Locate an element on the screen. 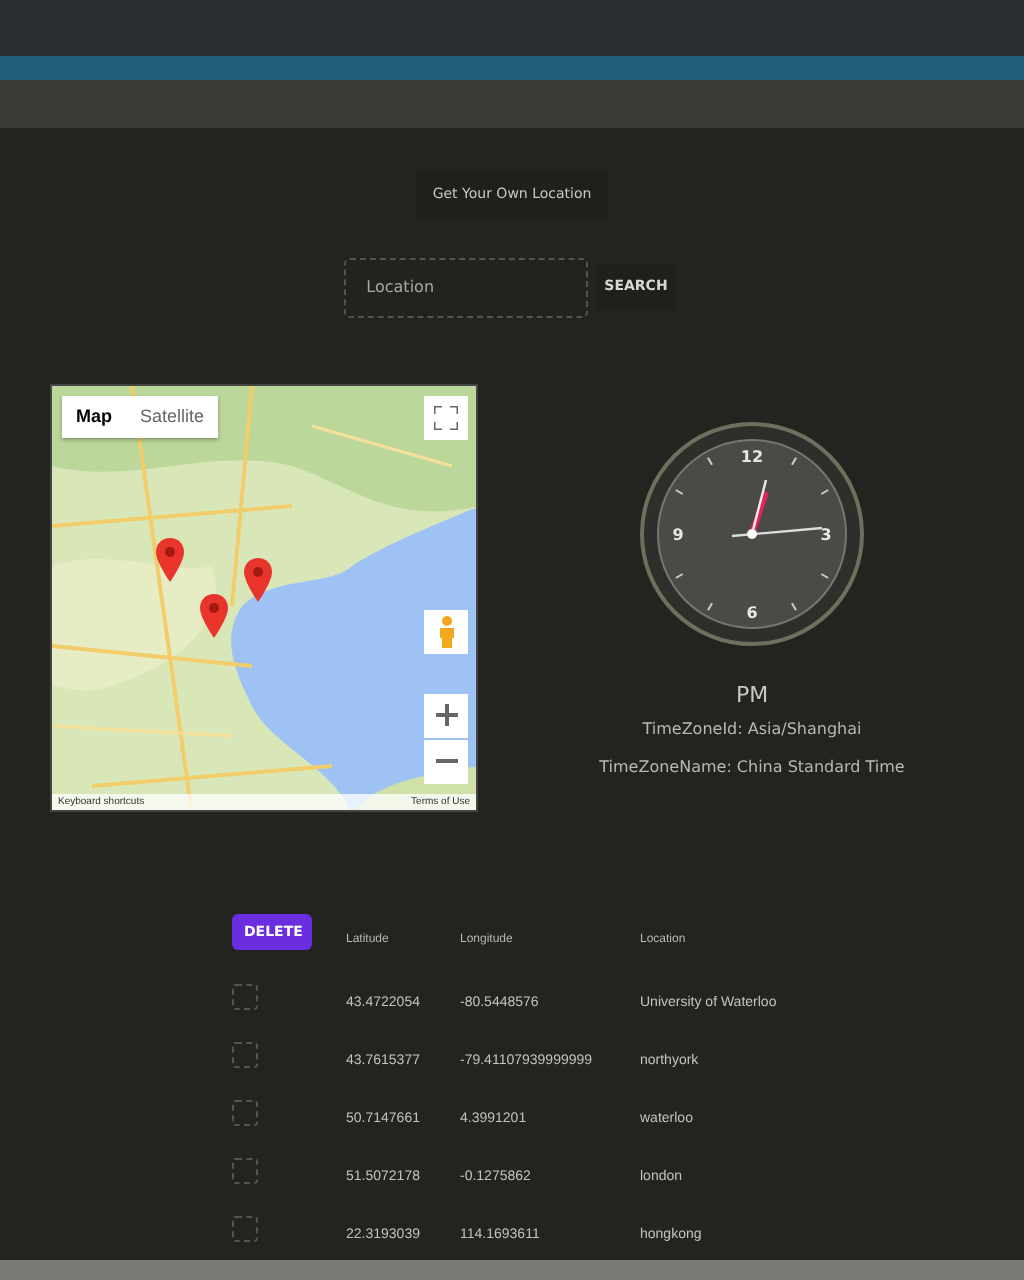  minus-icon is located at coordinates (446, 761).